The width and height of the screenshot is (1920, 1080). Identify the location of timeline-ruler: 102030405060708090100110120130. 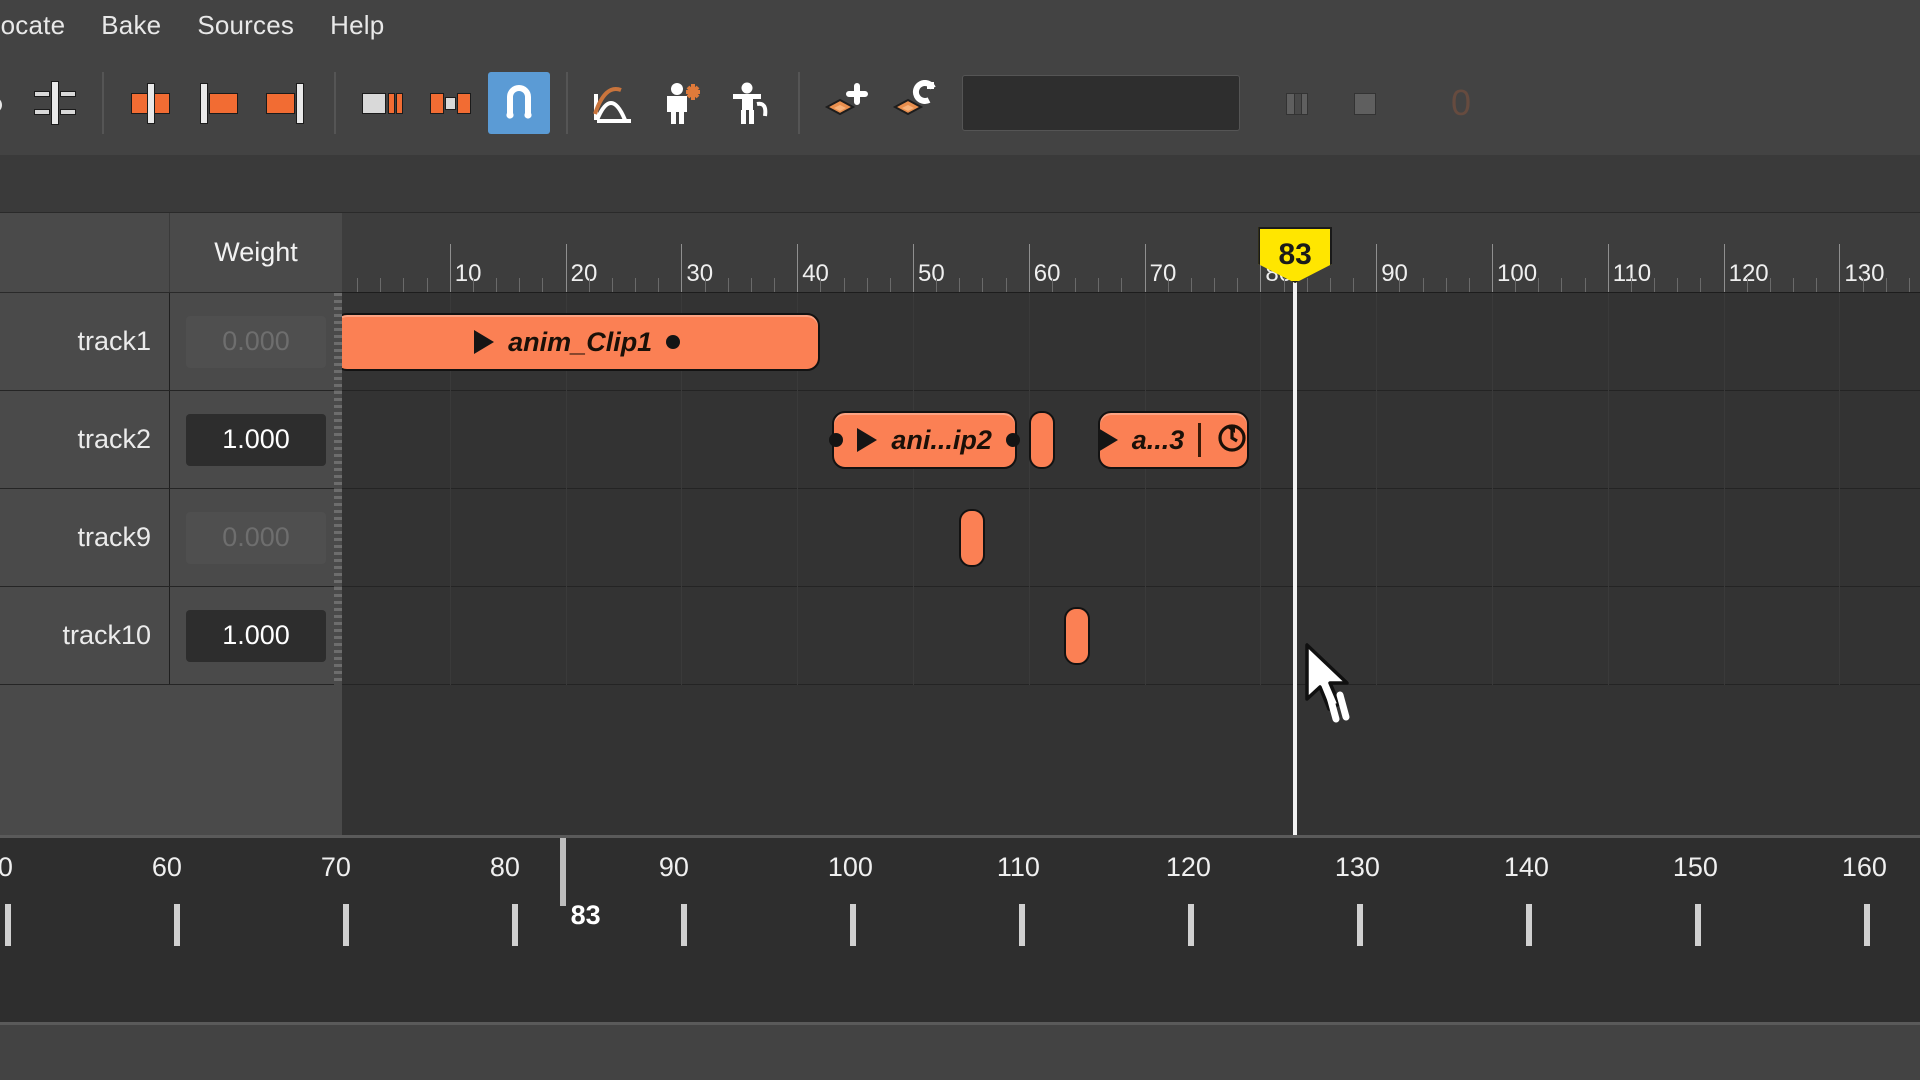
(1131, 253).